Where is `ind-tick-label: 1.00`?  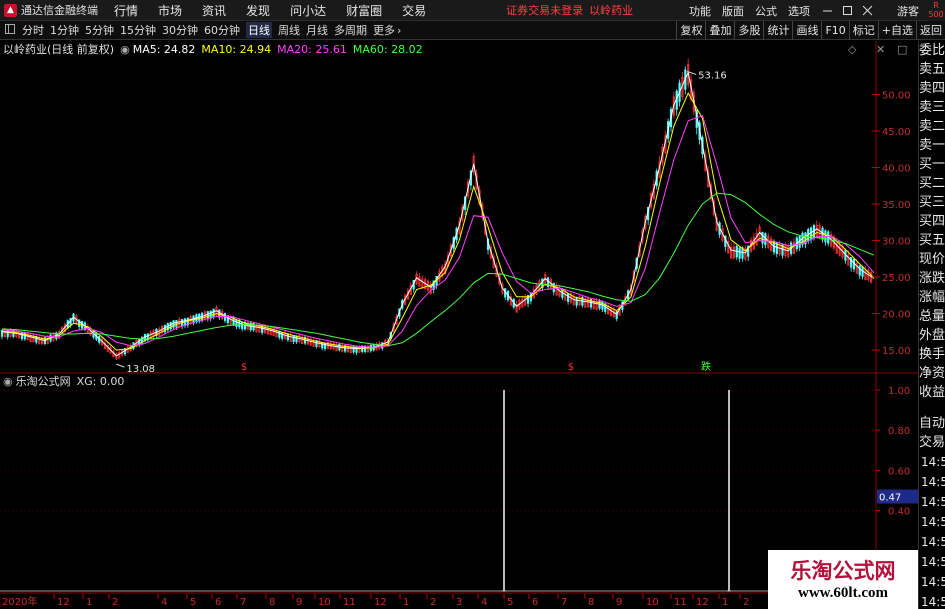
ind-tick-label: 1.00 is located at coordinates (899, 391).